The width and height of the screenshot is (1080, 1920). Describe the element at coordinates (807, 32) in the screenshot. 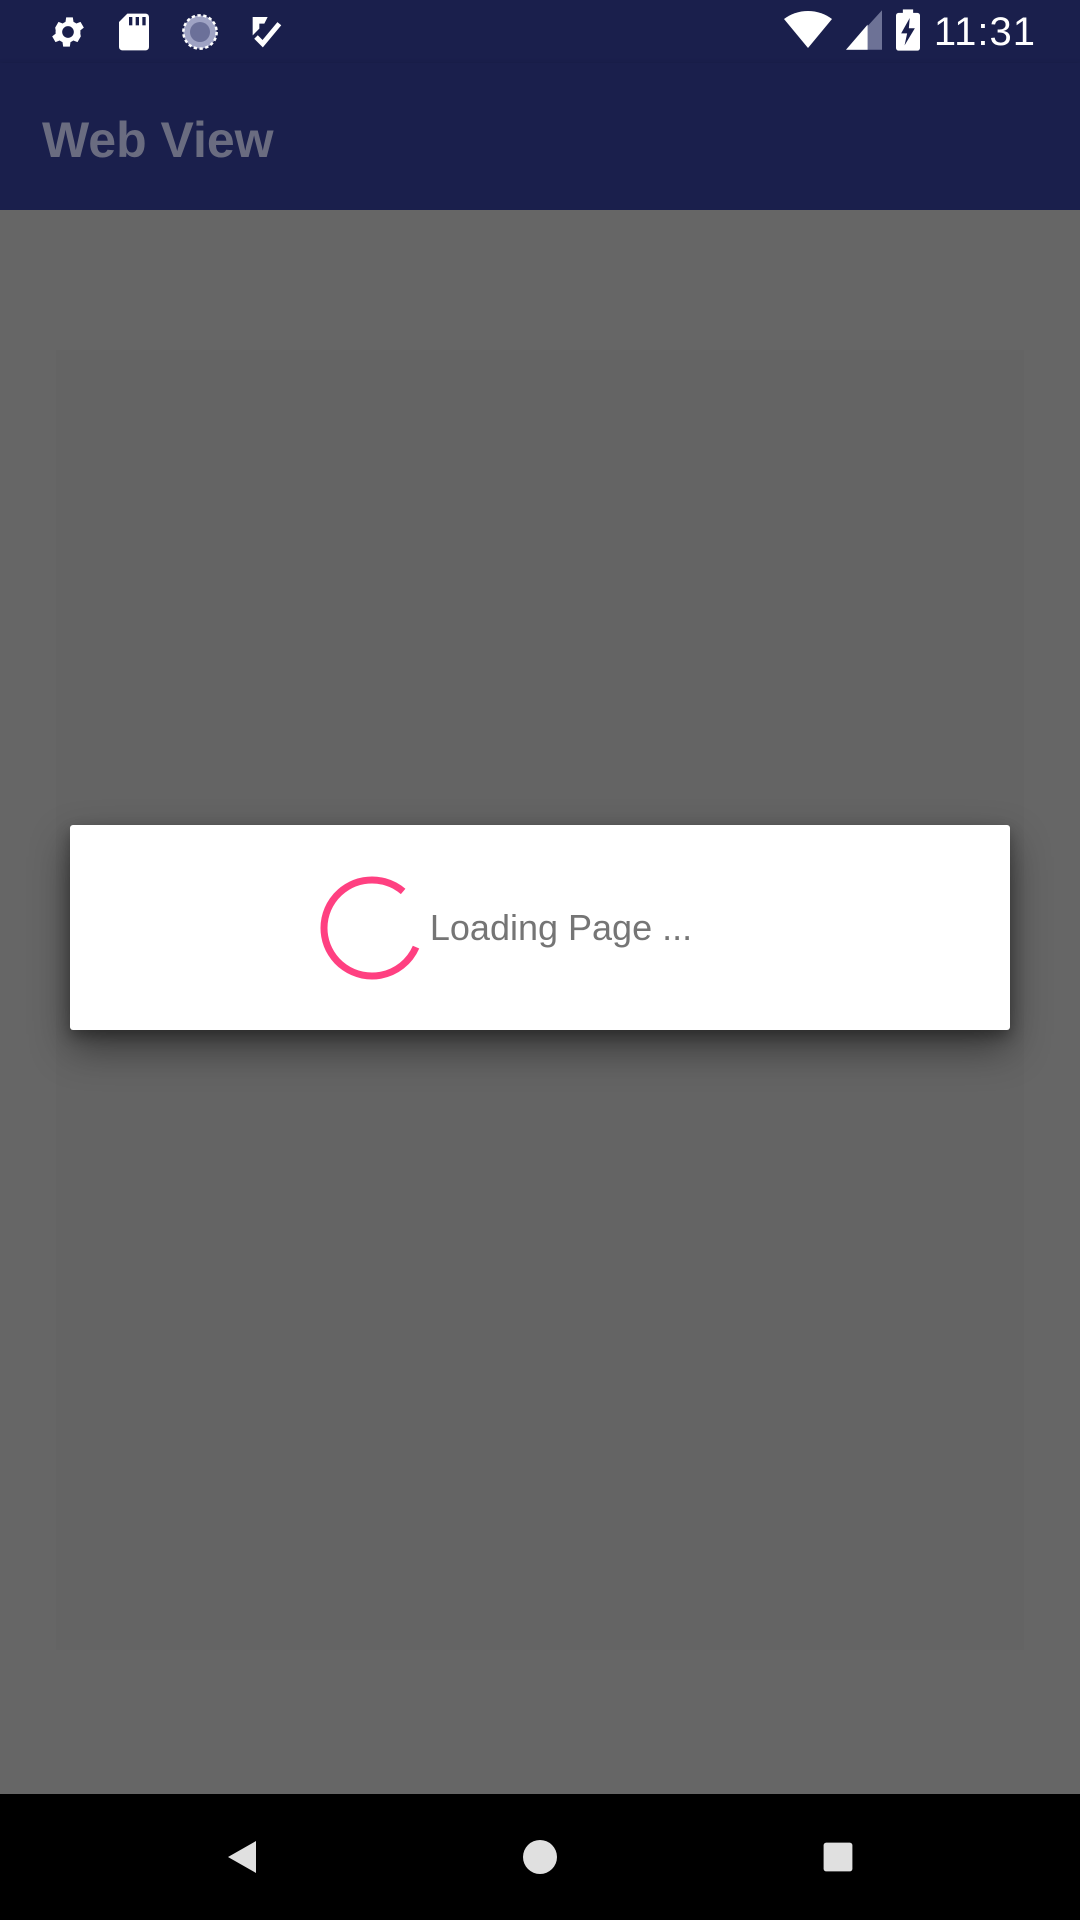

I see `wifi-icon` at that location.